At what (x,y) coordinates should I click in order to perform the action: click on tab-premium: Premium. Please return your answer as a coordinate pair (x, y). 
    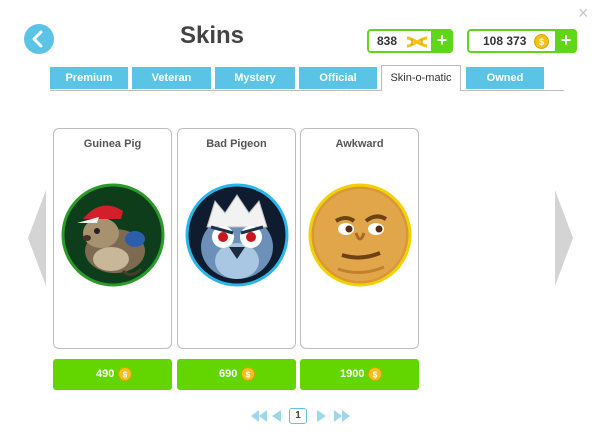
    Looking at the image, I should click on (89, 78).